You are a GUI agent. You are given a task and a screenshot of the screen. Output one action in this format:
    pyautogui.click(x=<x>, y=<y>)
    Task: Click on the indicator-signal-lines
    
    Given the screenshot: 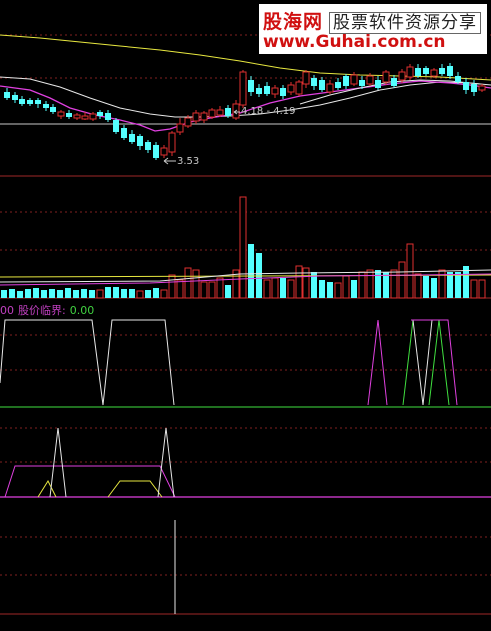 What is the action you would take?
    pyautogui.click(x=229, y=362)
    